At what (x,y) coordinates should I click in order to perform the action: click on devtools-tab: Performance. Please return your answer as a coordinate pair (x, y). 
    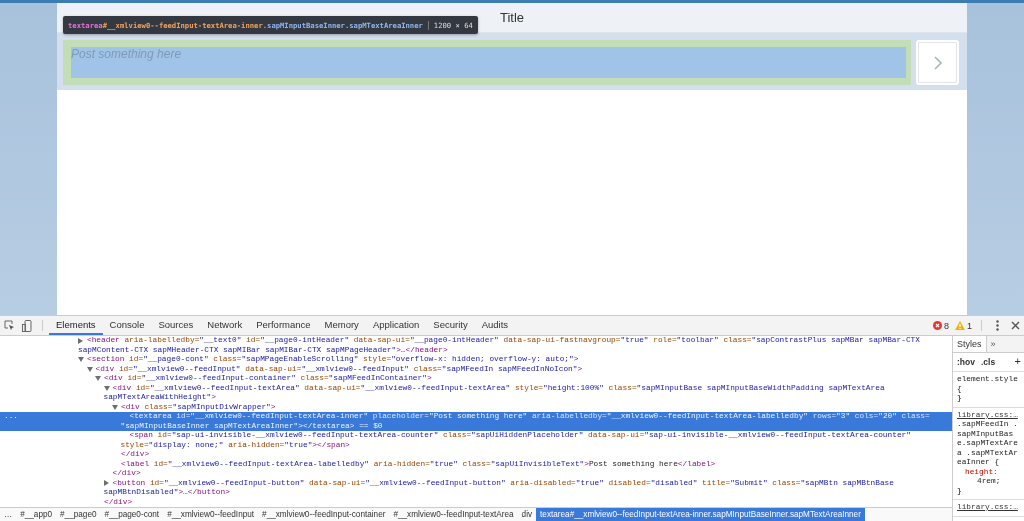
    Looking at the image, I should click on (283, 325).